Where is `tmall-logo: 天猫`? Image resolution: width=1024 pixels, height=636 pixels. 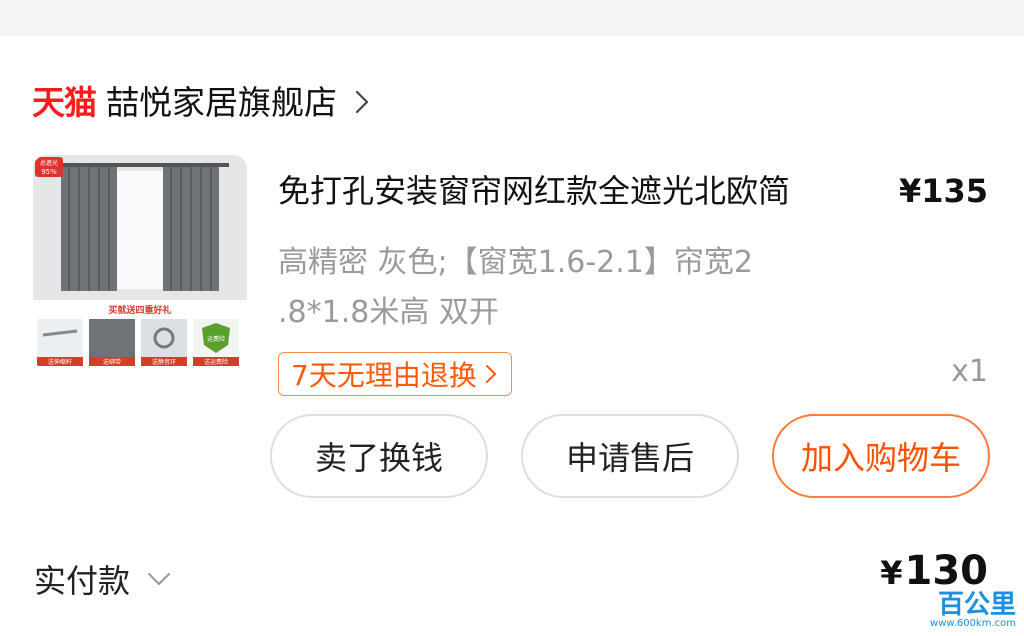 tmall-logo: 天猫 is located at coordinates (64, 102).